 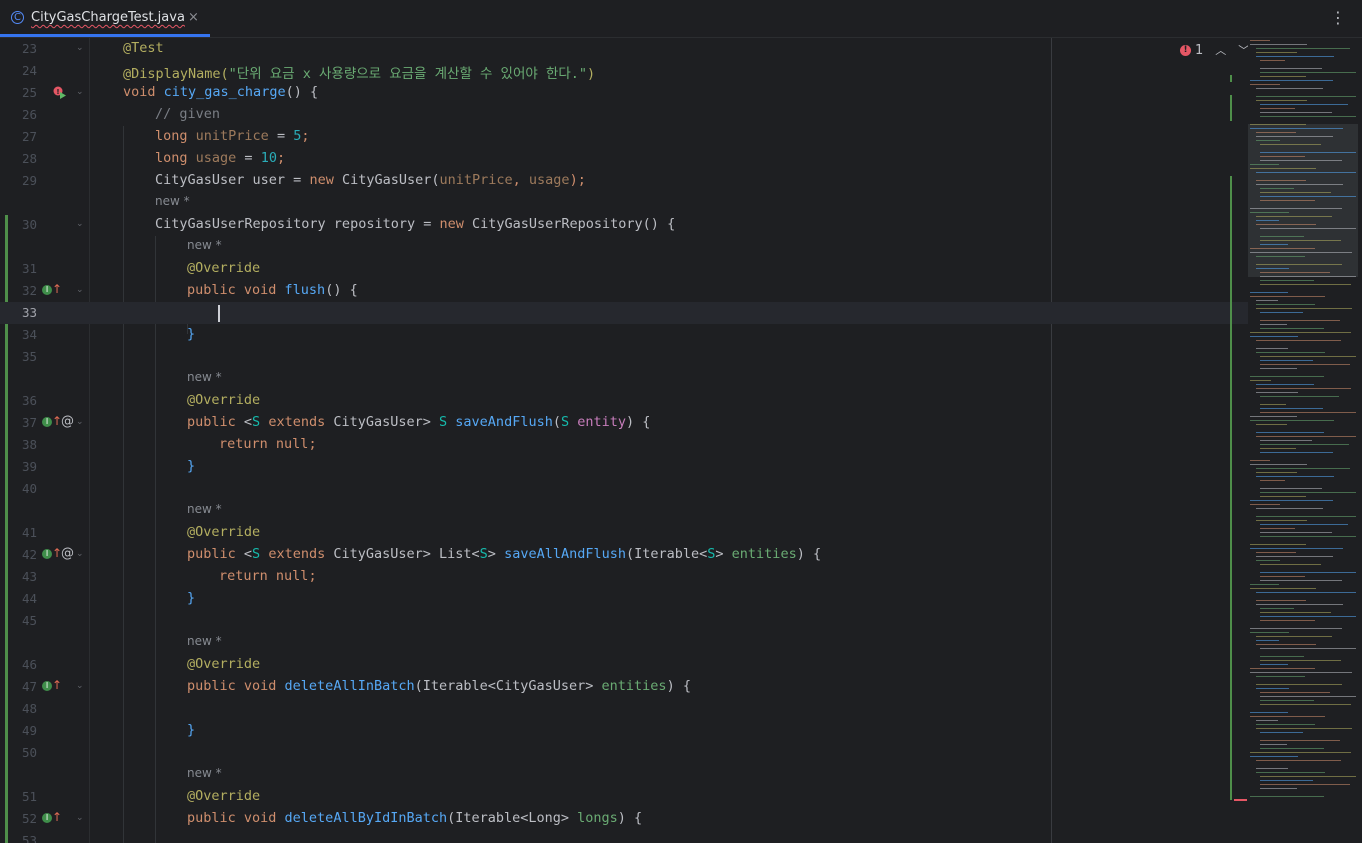 What do you see at coordinates (624, 445) in the screenshot?
I see `code-line: 38 return null;` at bounding box center [624, 445].